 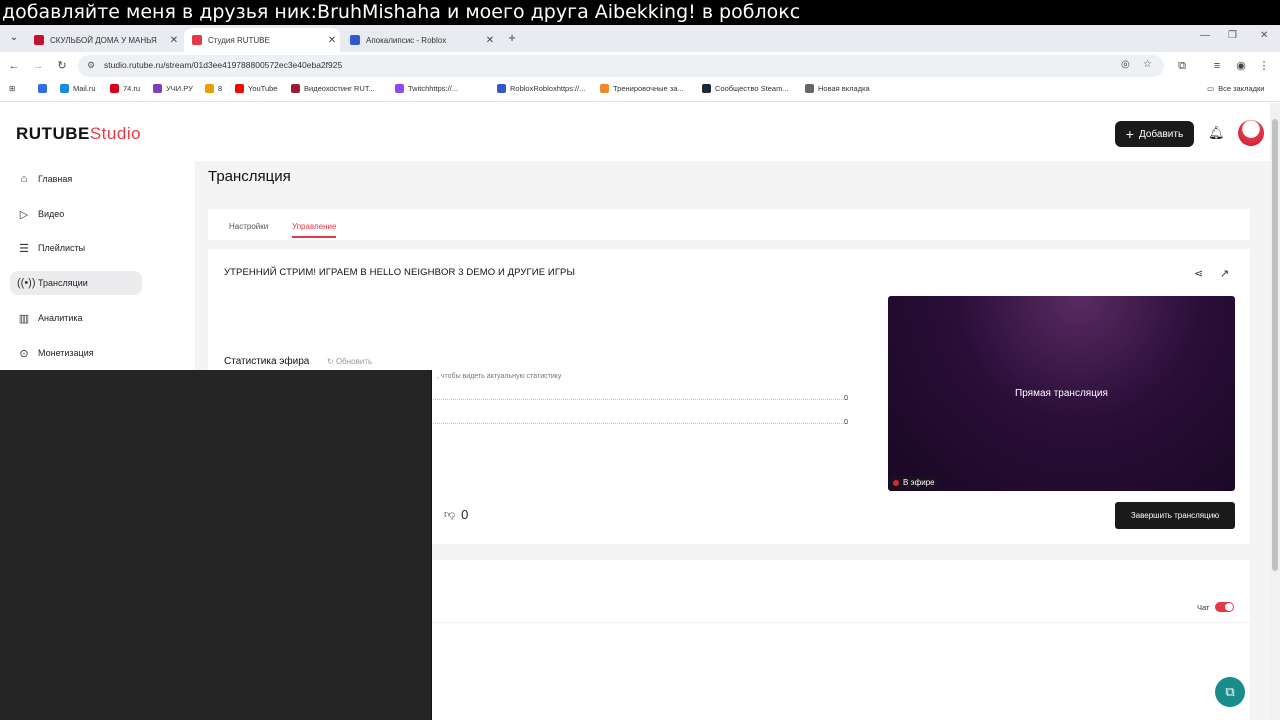 What do you see at coordinates (62, 66) in the screenshot?
I see `reload-icon: ↻` at bounding box center [62, 66].